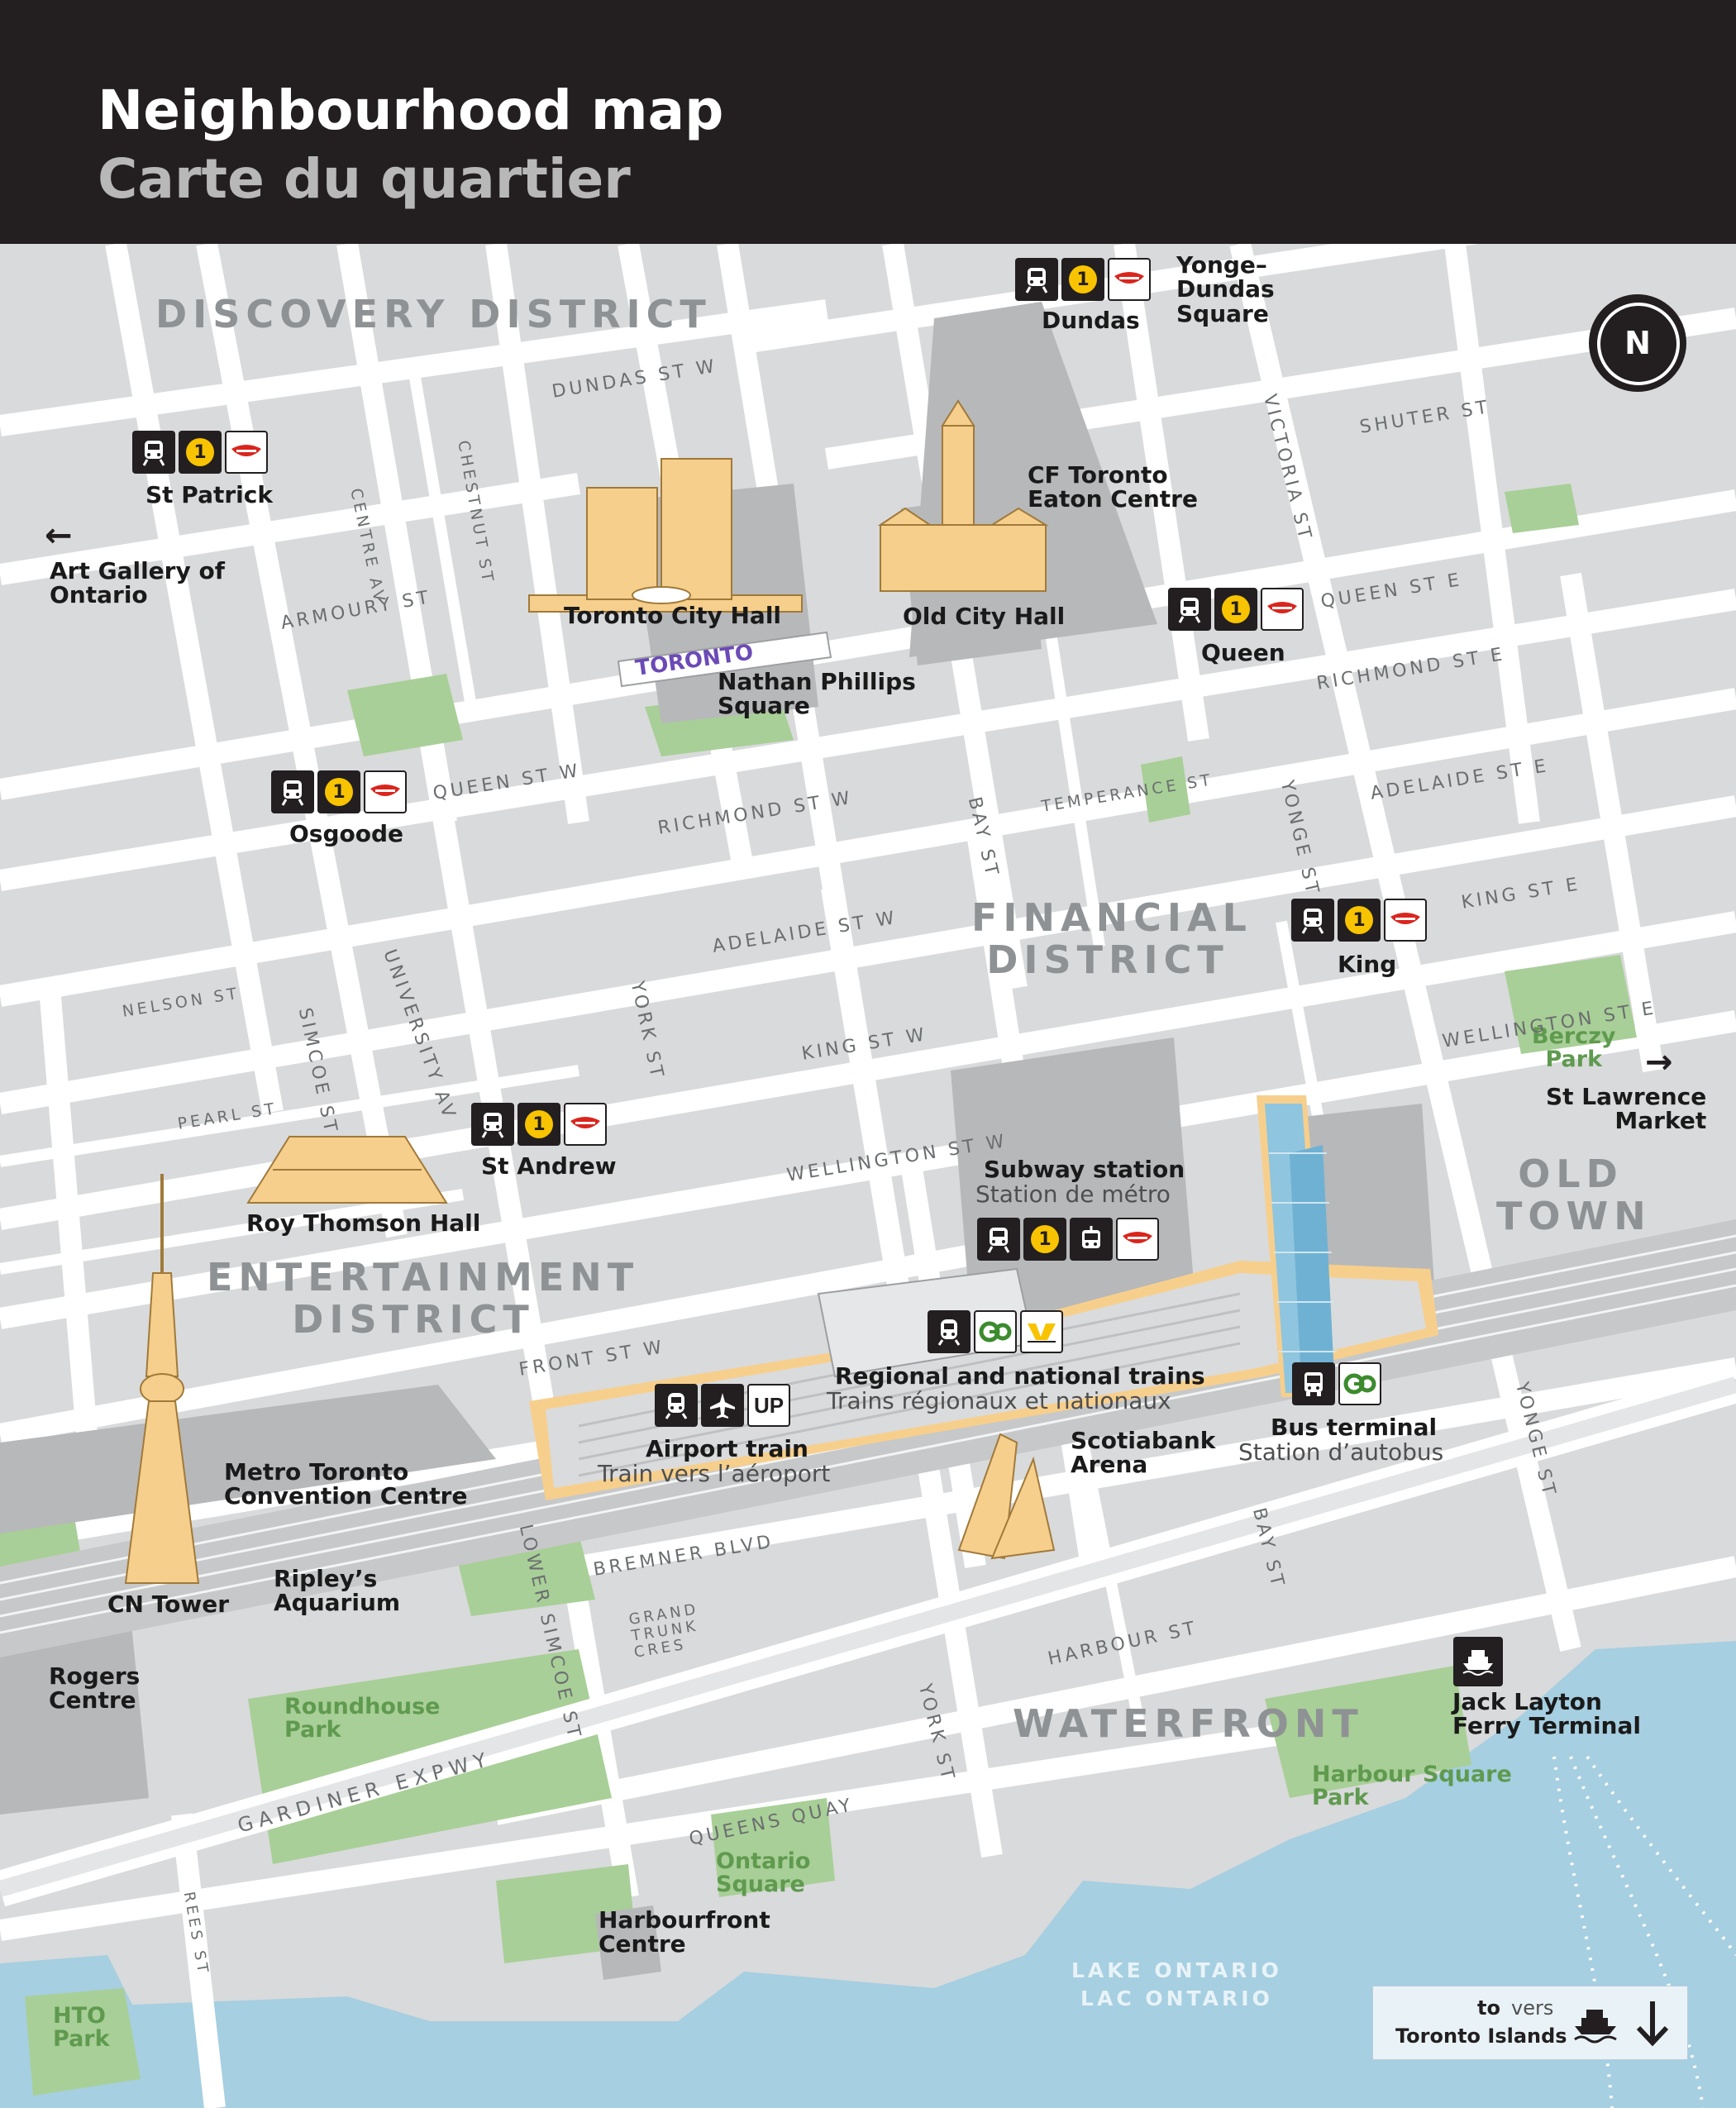 The height and width of the screenshot is (2108, 1736). I want to click on compass-letter: N, so click(1637, 343).